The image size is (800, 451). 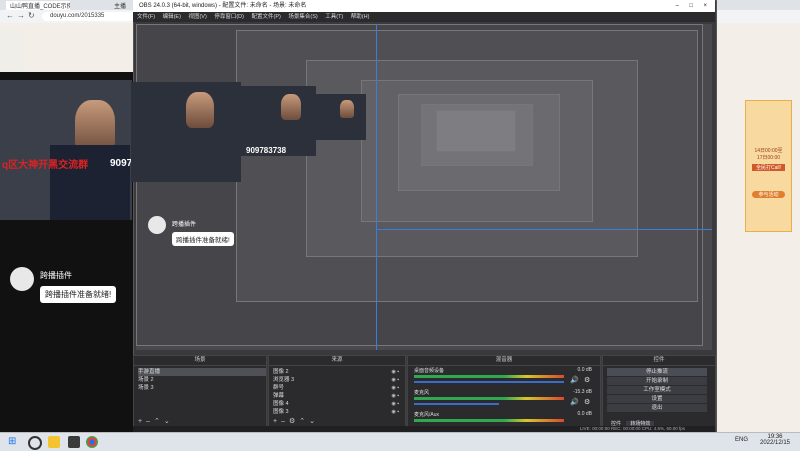 What do you see at coordinates (339, 388) in the screenshot?
I see `source-item: 群号` at bounding box center [339, 388].